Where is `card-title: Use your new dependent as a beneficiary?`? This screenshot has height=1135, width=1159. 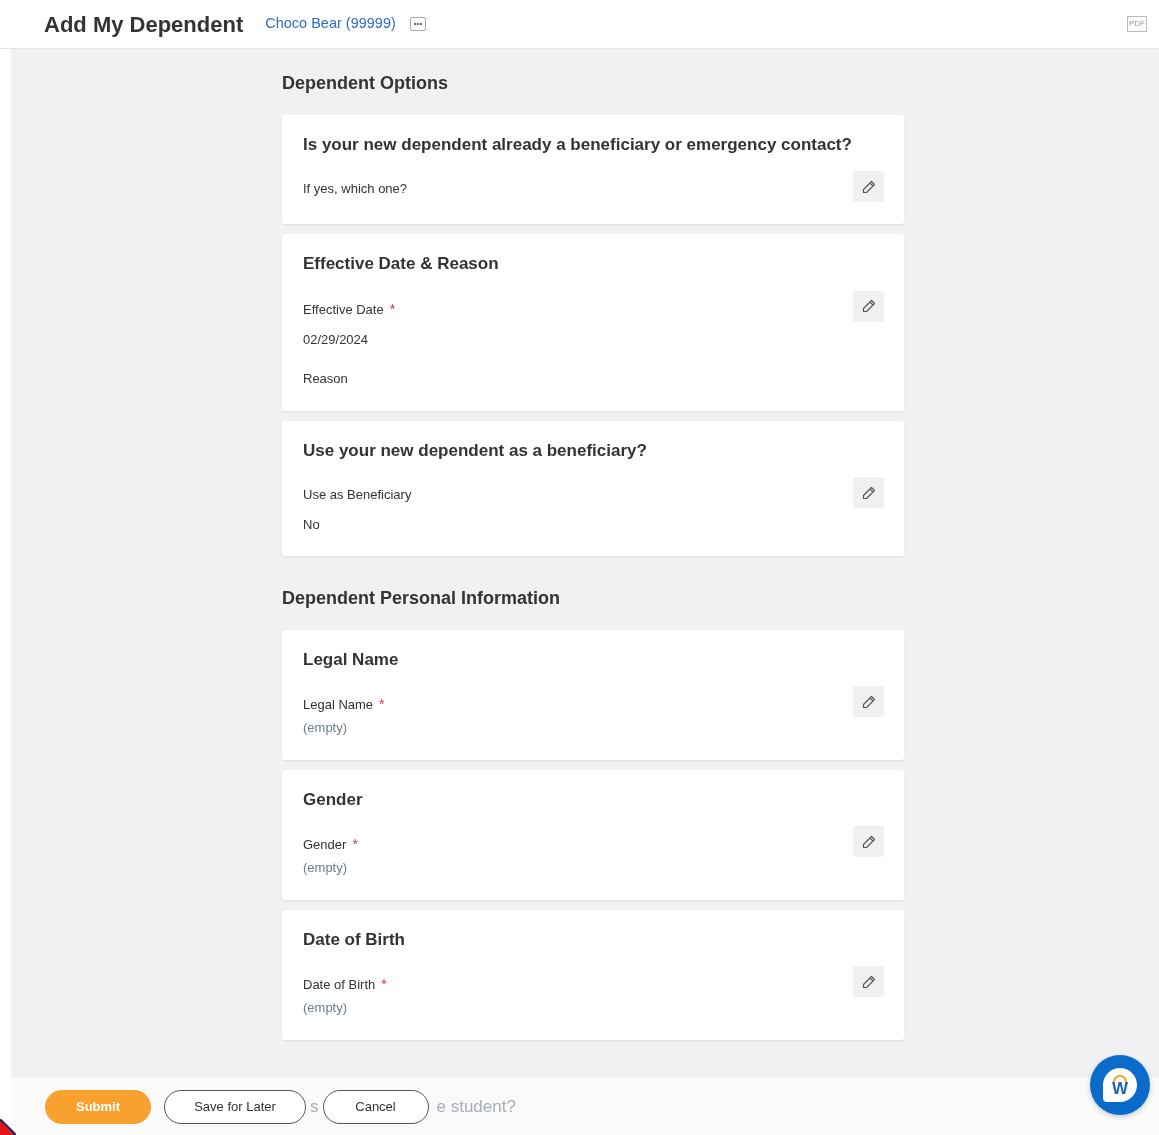 card-title: Use your new dependent as a beneficiary? is located at coordinates (475, 450).